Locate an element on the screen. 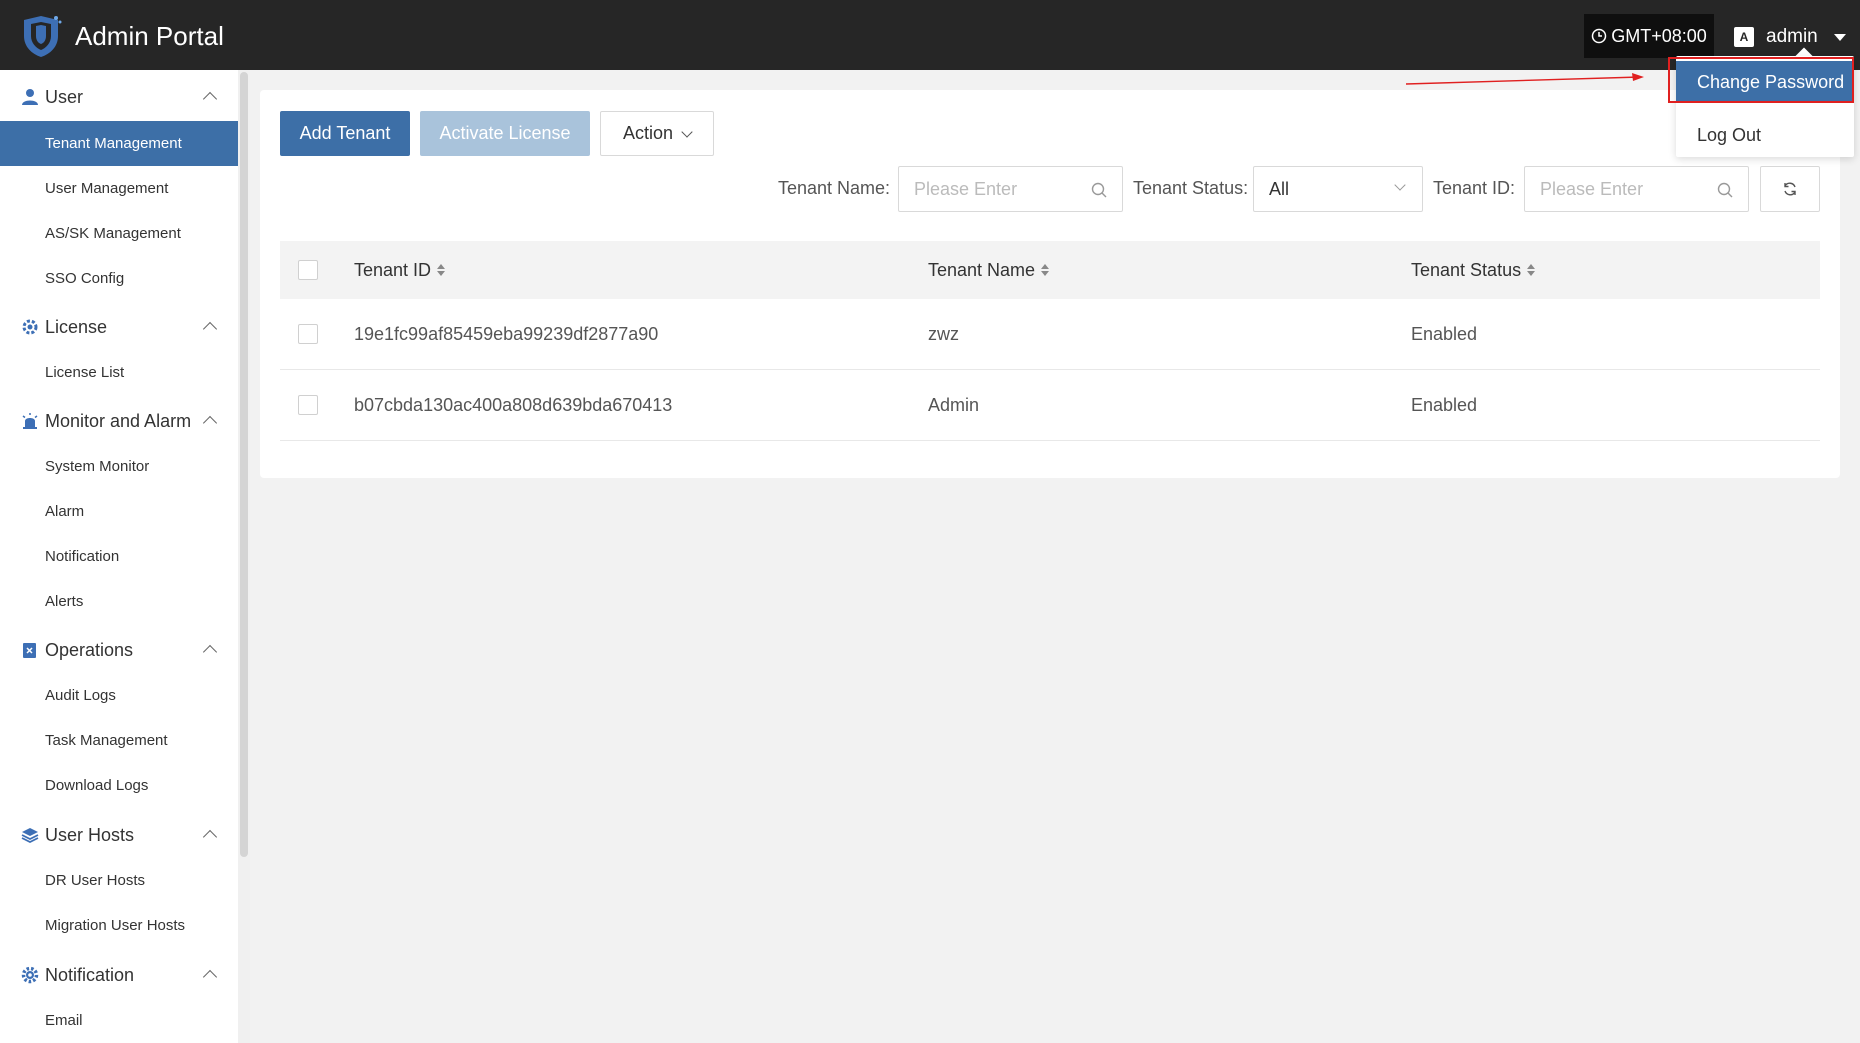  action-dropdown-button: Action is located at coordinates (657, 133).